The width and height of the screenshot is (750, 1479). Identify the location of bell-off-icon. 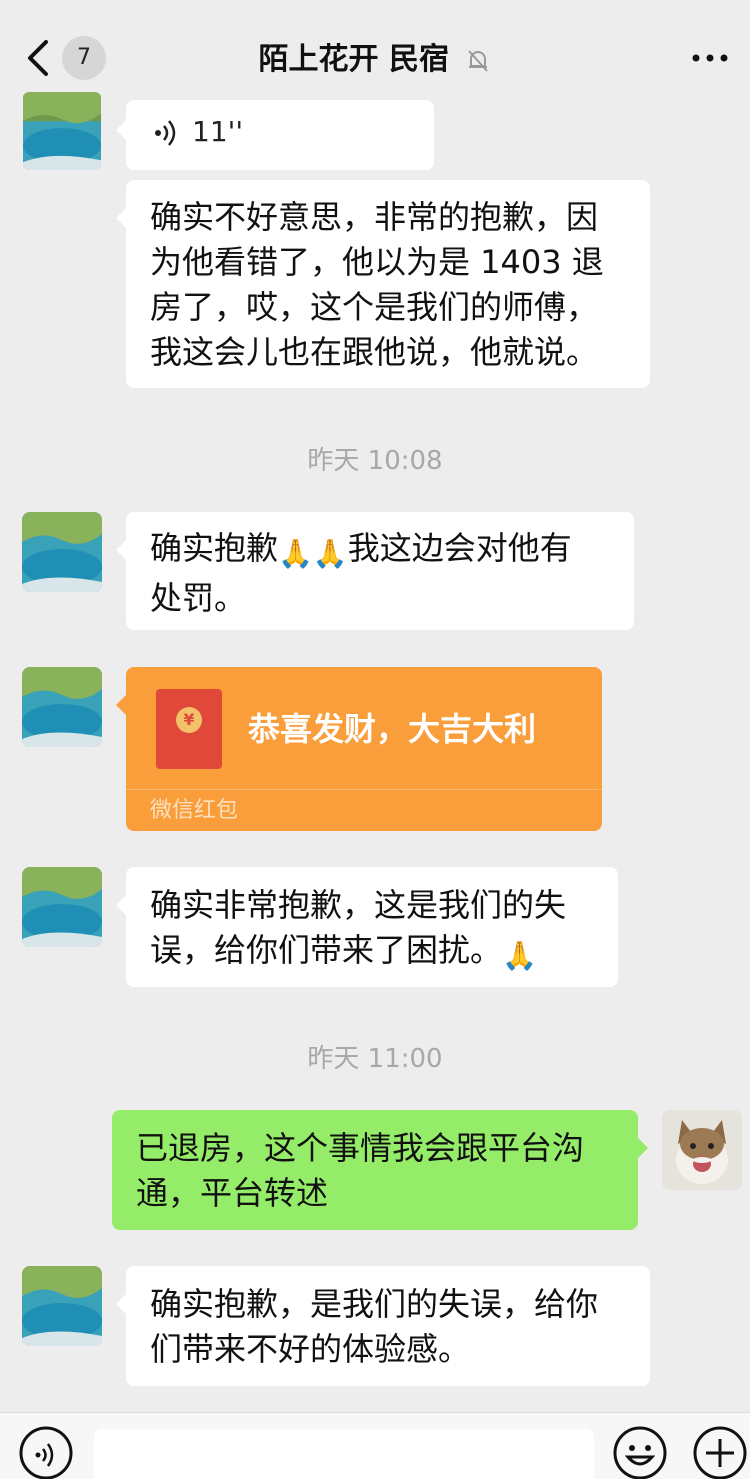
(478, 60).